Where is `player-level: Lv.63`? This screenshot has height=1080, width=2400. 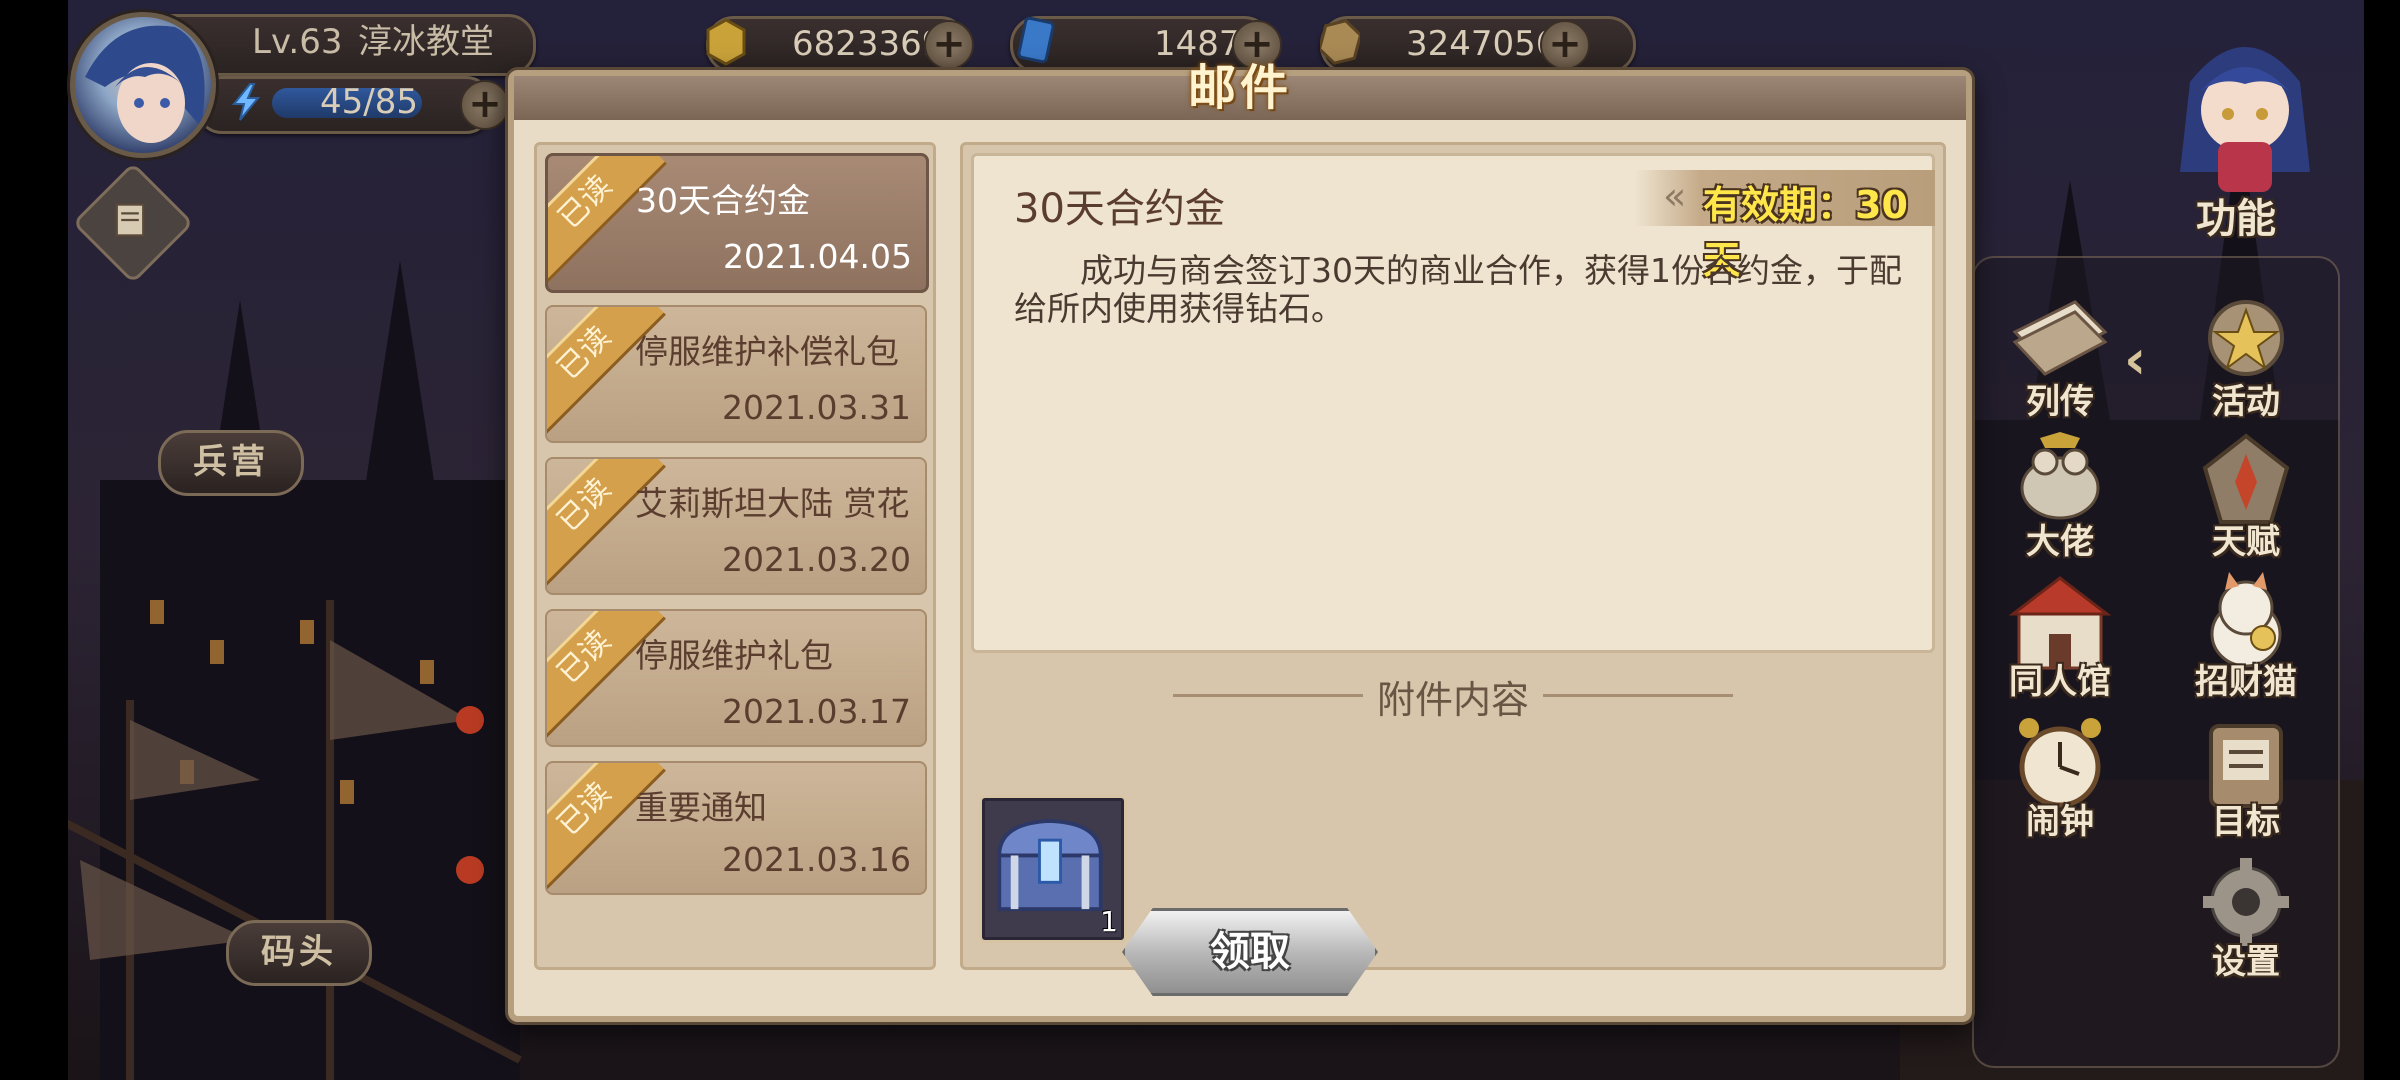
player-level: Lv.63 is located at coordinates (297, 42).